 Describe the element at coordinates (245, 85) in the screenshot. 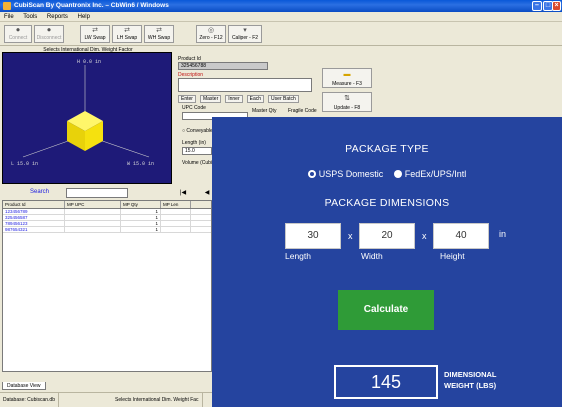

I see `description-field` at that location.